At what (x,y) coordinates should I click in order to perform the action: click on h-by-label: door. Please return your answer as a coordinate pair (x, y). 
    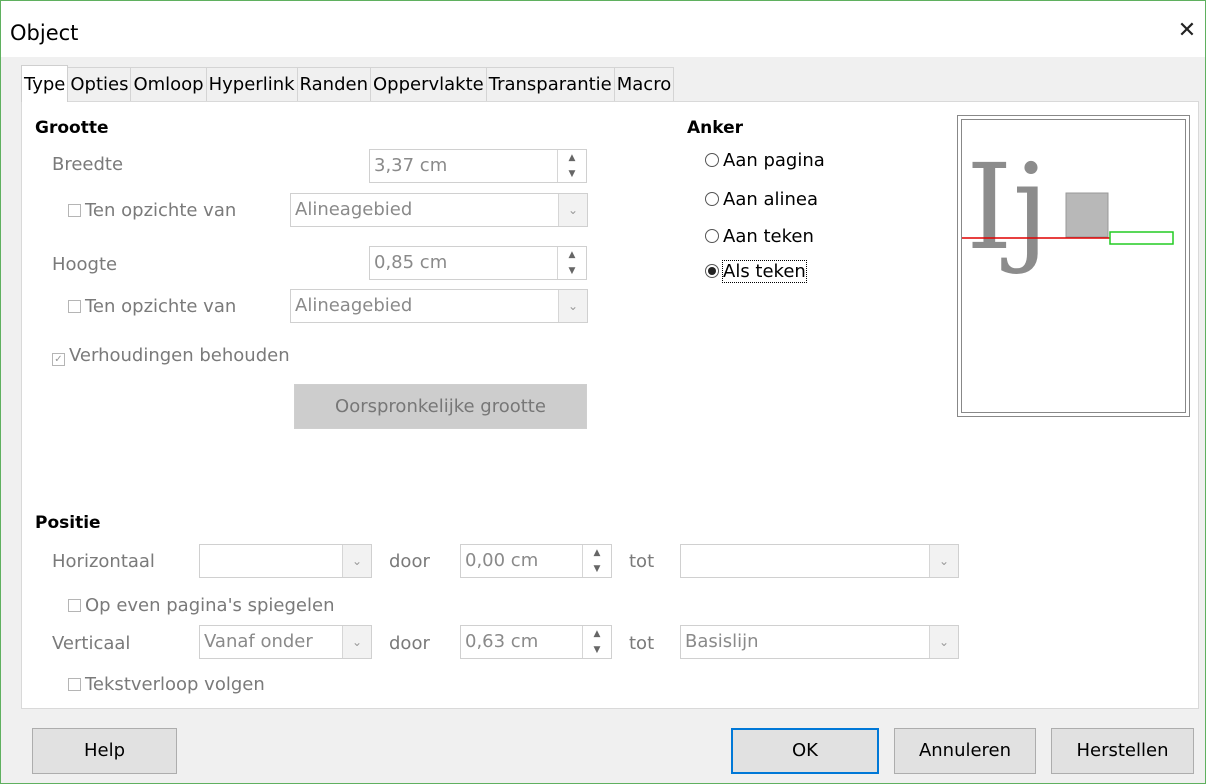
    Looking at the image, I should click on (409, 561).